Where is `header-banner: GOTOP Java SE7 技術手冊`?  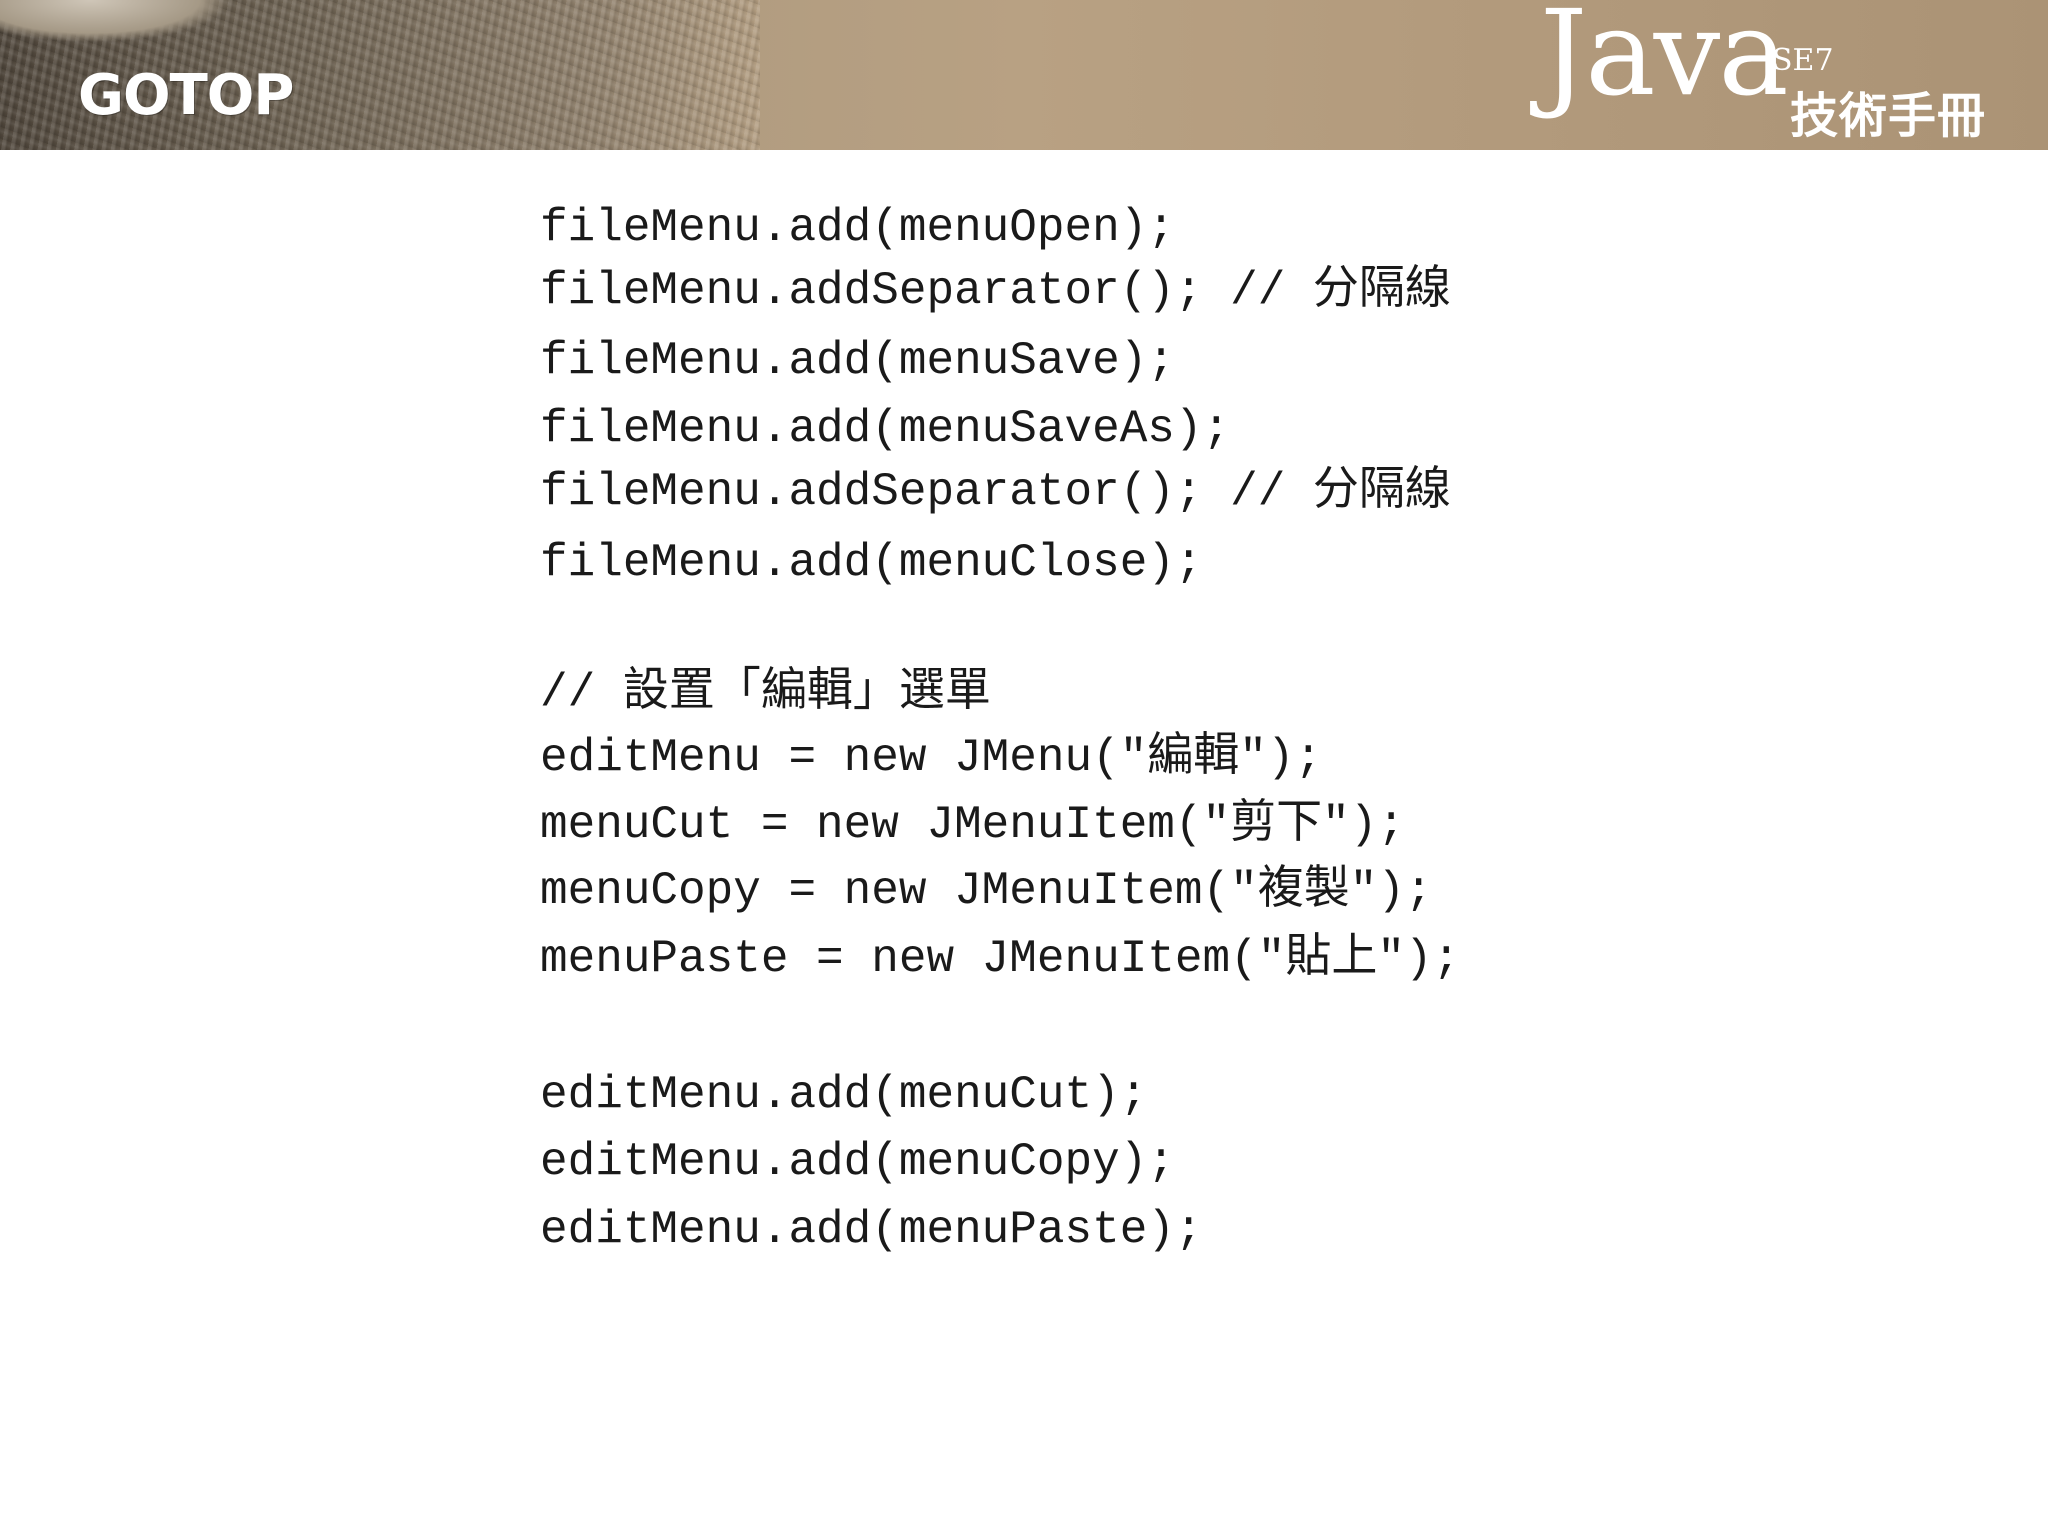
header-banner: GOTOP Java SE7 技術手冊 is located at coordinates (1024, 75).